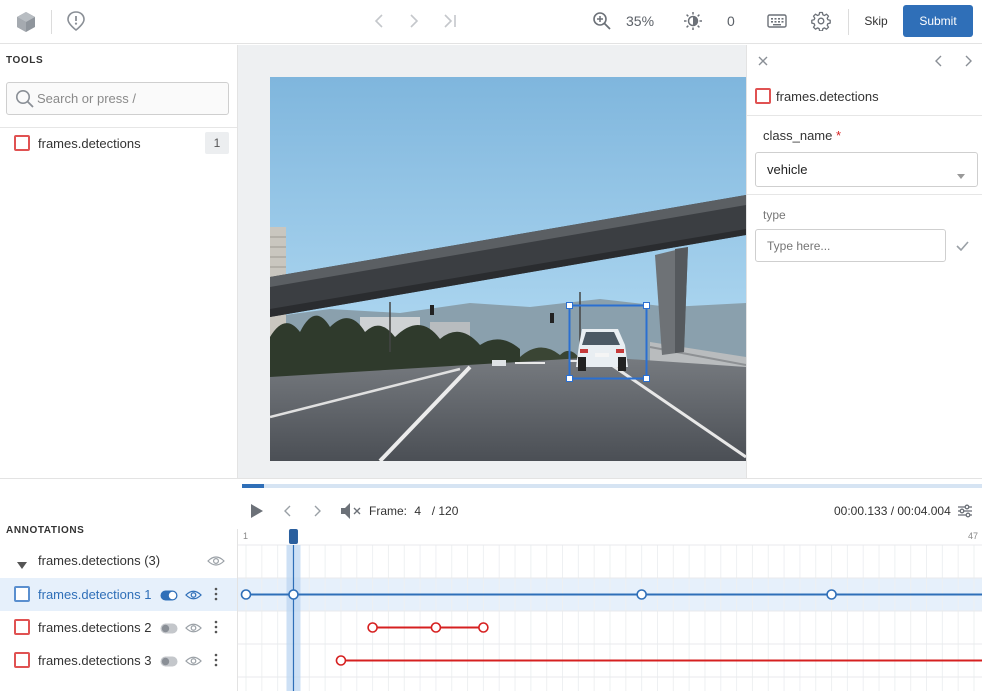  I want to click on annotation-group-label: frames.detections (3), so click(99, 560).